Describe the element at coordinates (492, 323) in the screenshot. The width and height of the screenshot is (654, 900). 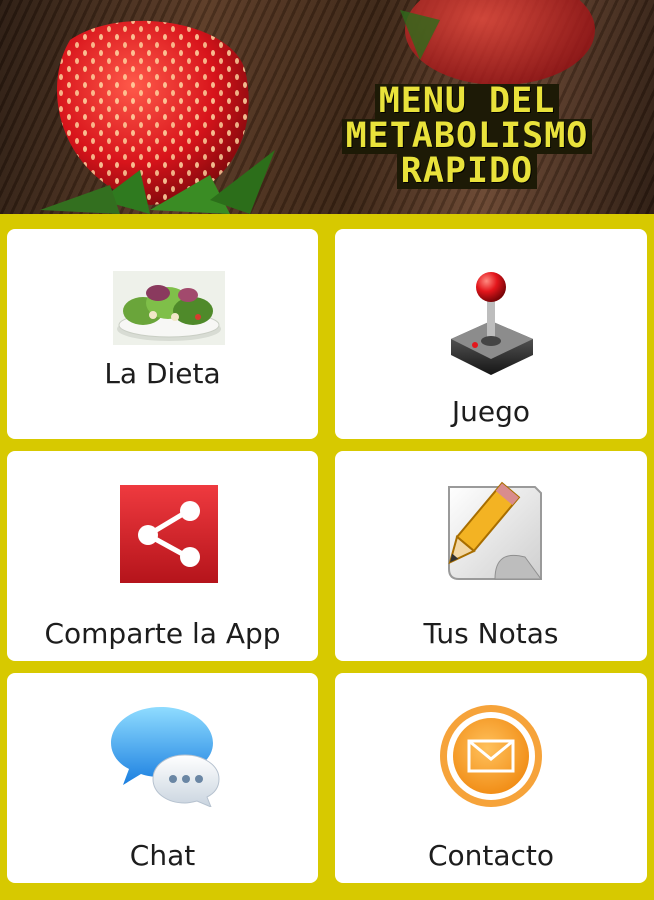
I see `joystick-icon` at that location.